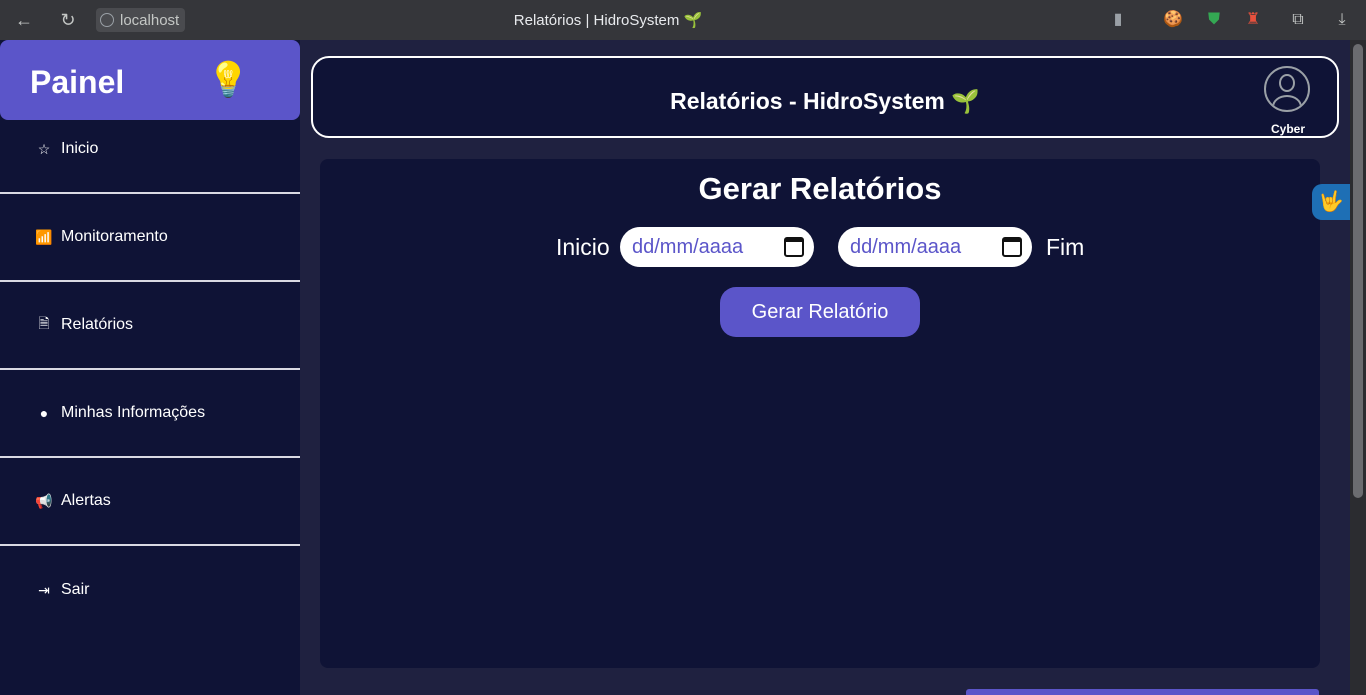 The width and height of the screenshot is (1366, 695). What do you see at coordinates (1358, 271) in the screenshot?
I see `scrollbar-thumb` at bounding box center [1358, 271].